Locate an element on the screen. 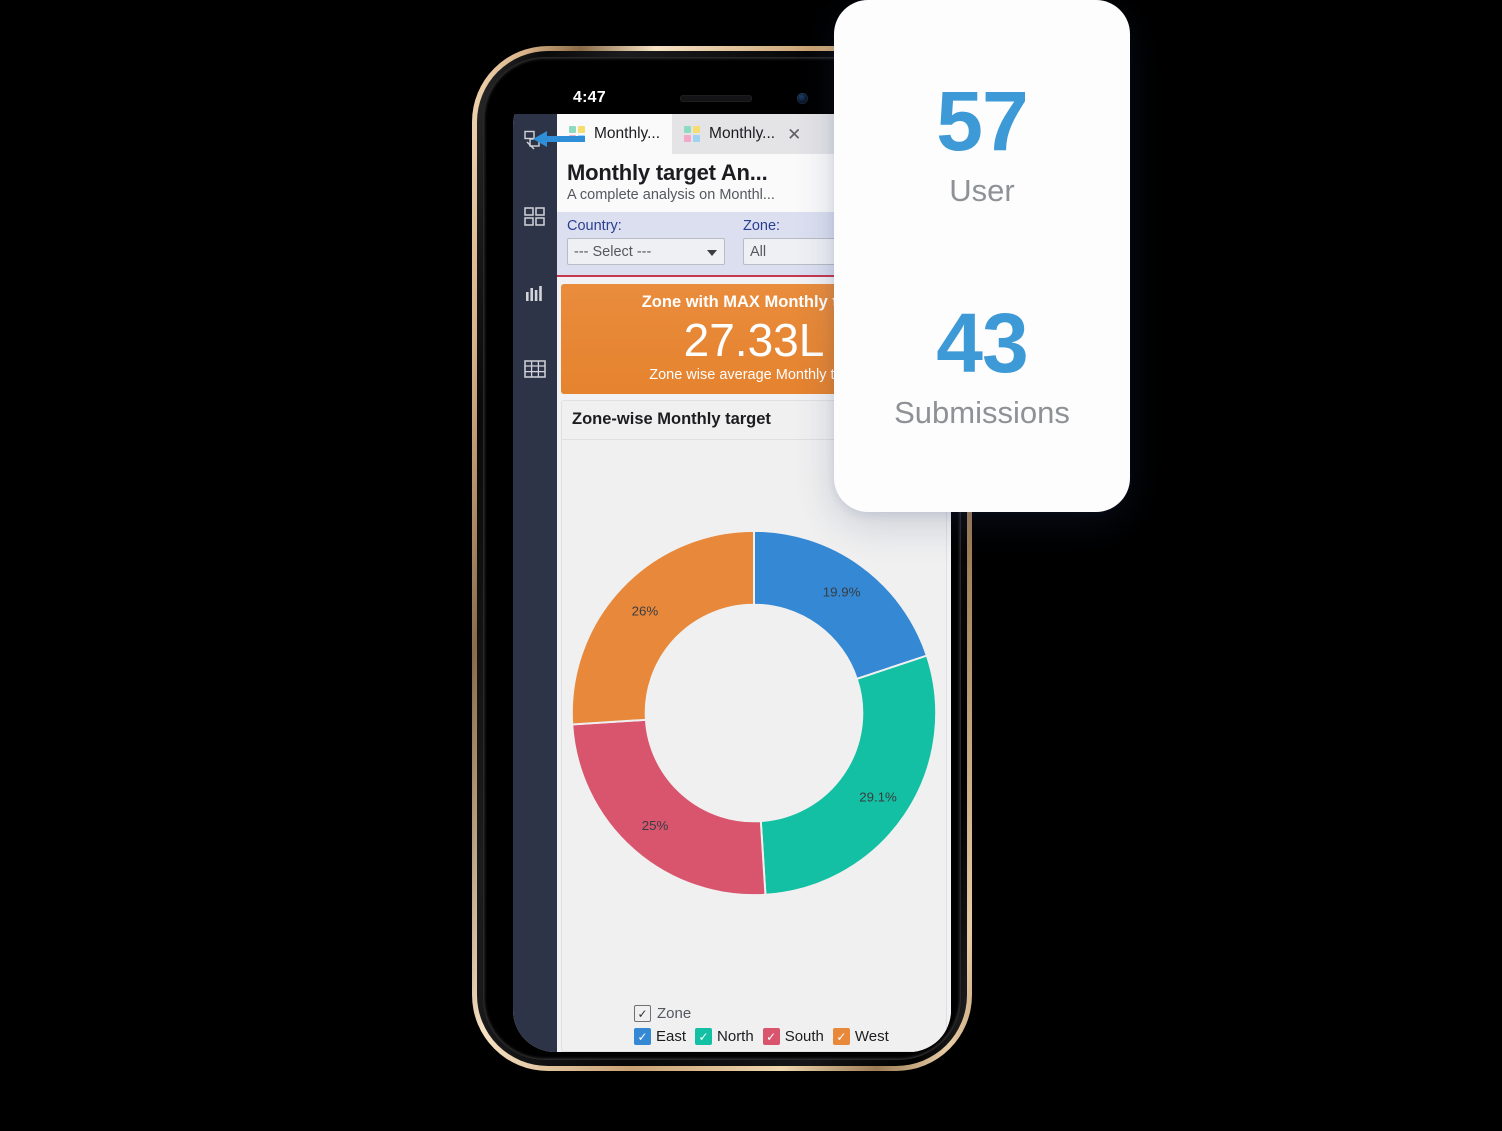  table-icon is located at coordinates (535, 369).